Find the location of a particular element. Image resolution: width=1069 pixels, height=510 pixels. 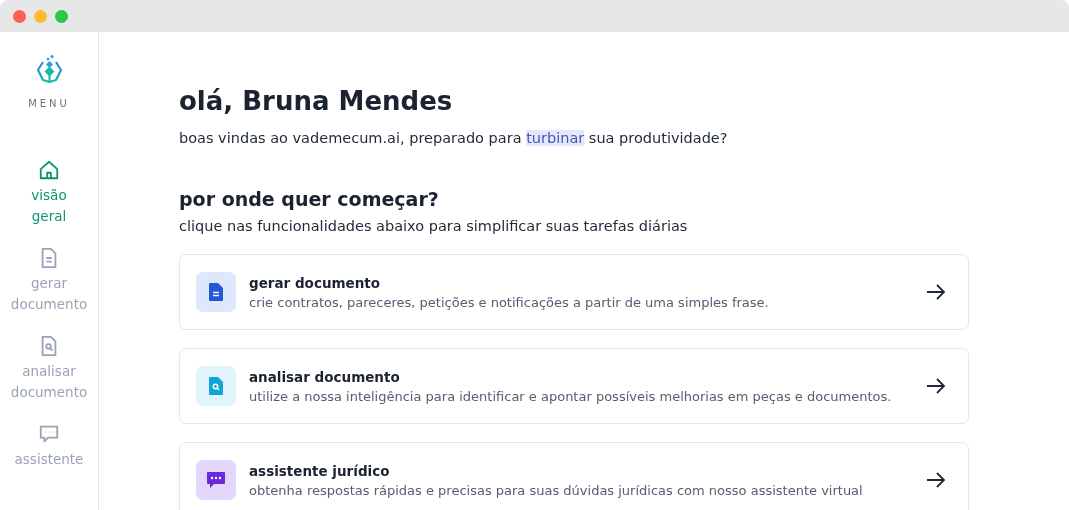

sidebar-item: analisar documento is located at coordinates (49, 369).